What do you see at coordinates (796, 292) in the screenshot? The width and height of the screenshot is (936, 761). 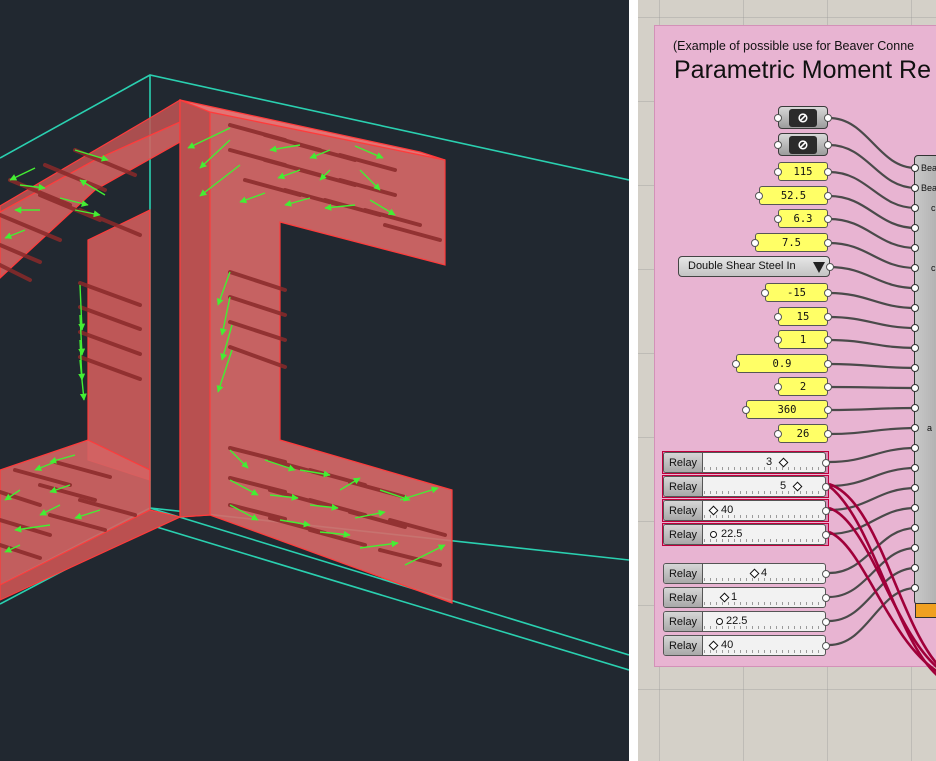 I see `panel-minus-15: -15` at bounding box center [796, 292].